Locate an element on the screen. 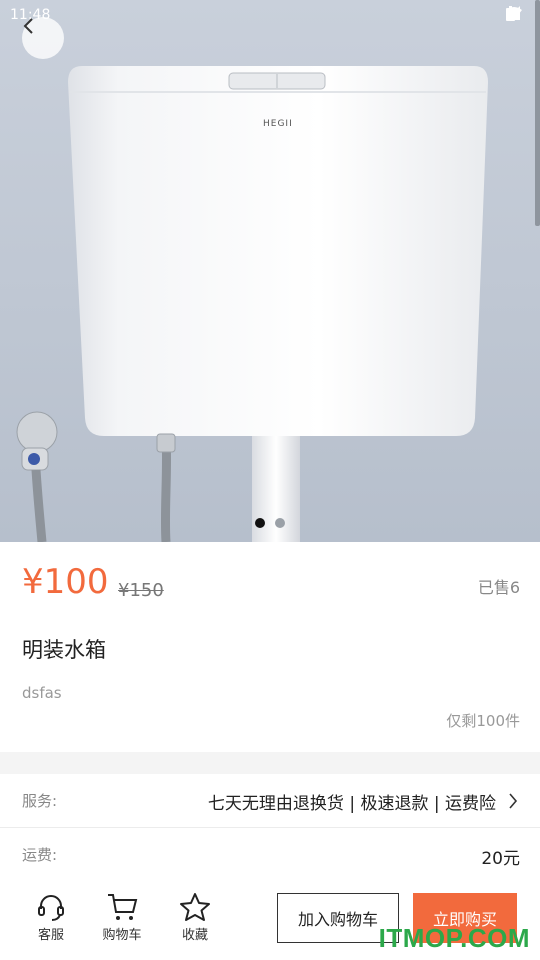 The height and width of the screenshot is (960, 540). shipping-row: 运费: 20元 is located at coordinates (270, 855).